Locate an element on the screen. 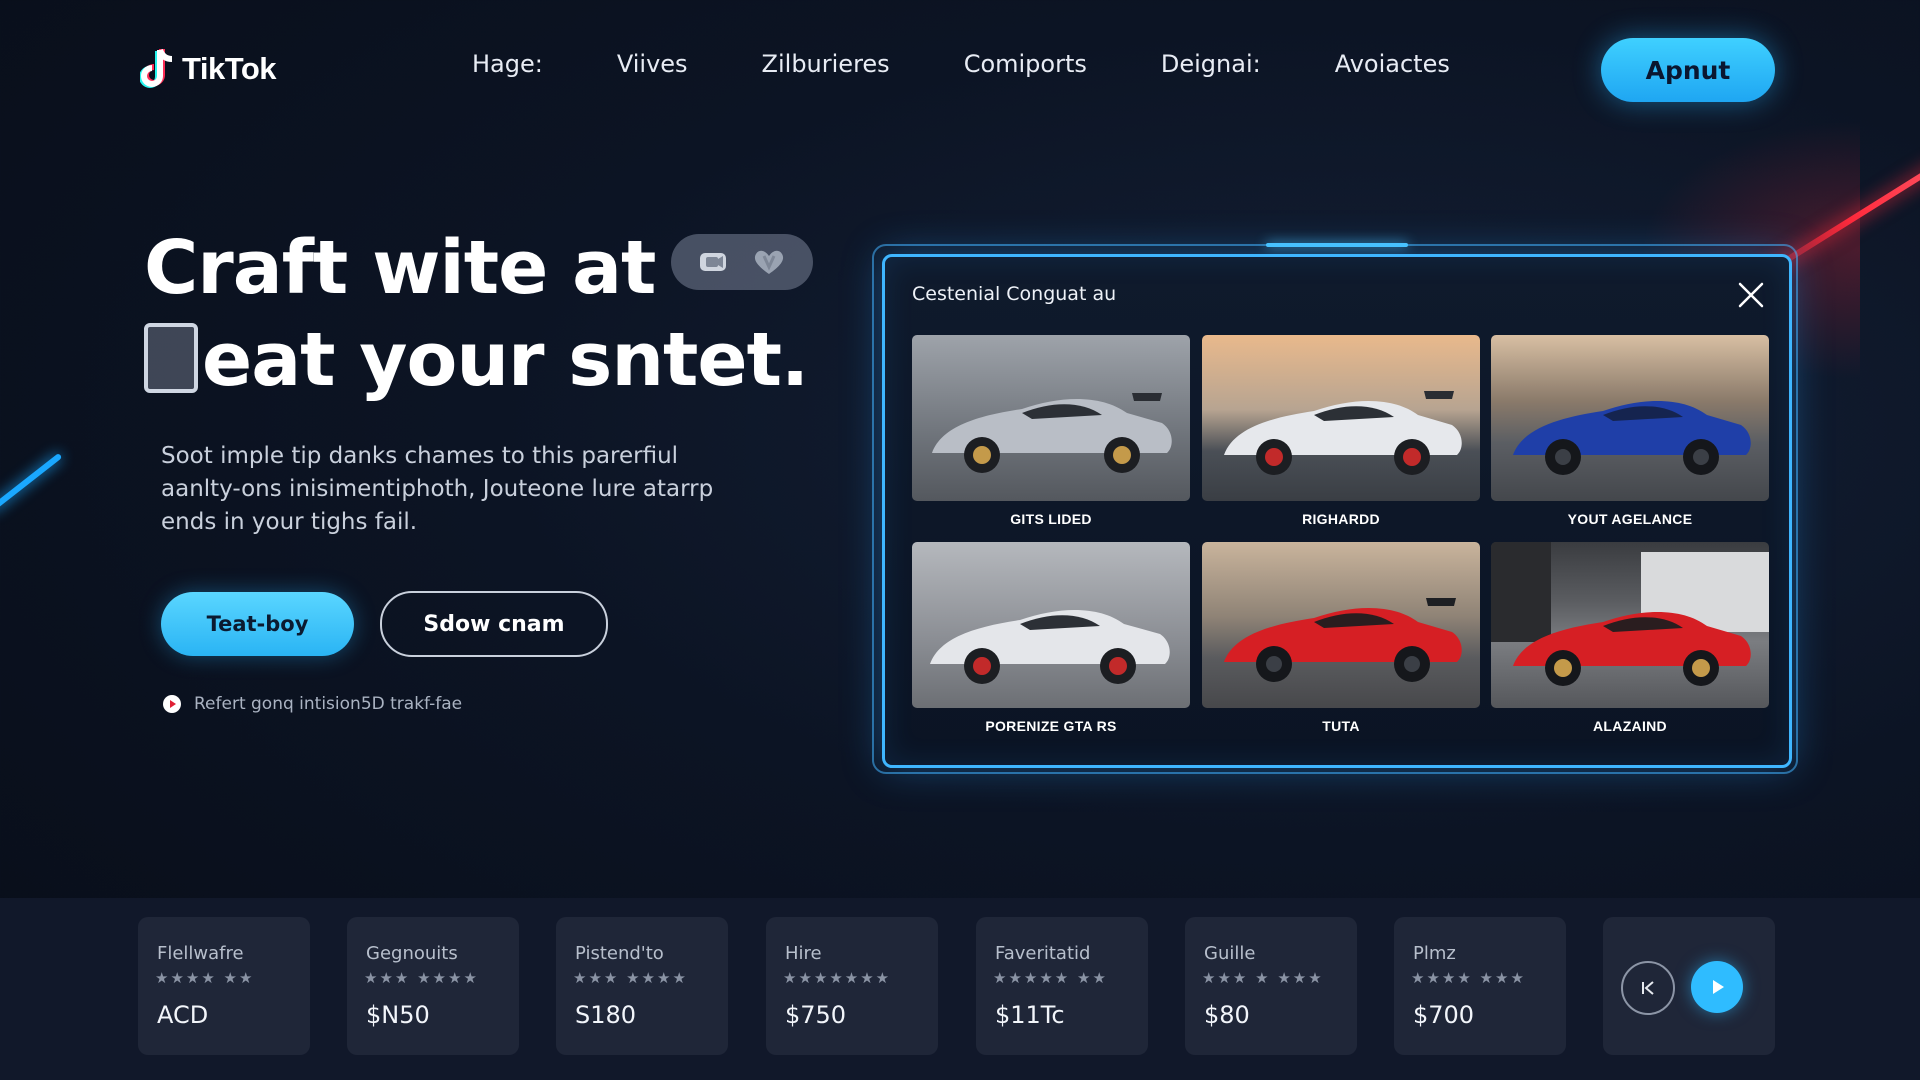 This screenshot has height=1080, width=1920. car-card: RIGHARDD is located at coordinates (1341, 431).